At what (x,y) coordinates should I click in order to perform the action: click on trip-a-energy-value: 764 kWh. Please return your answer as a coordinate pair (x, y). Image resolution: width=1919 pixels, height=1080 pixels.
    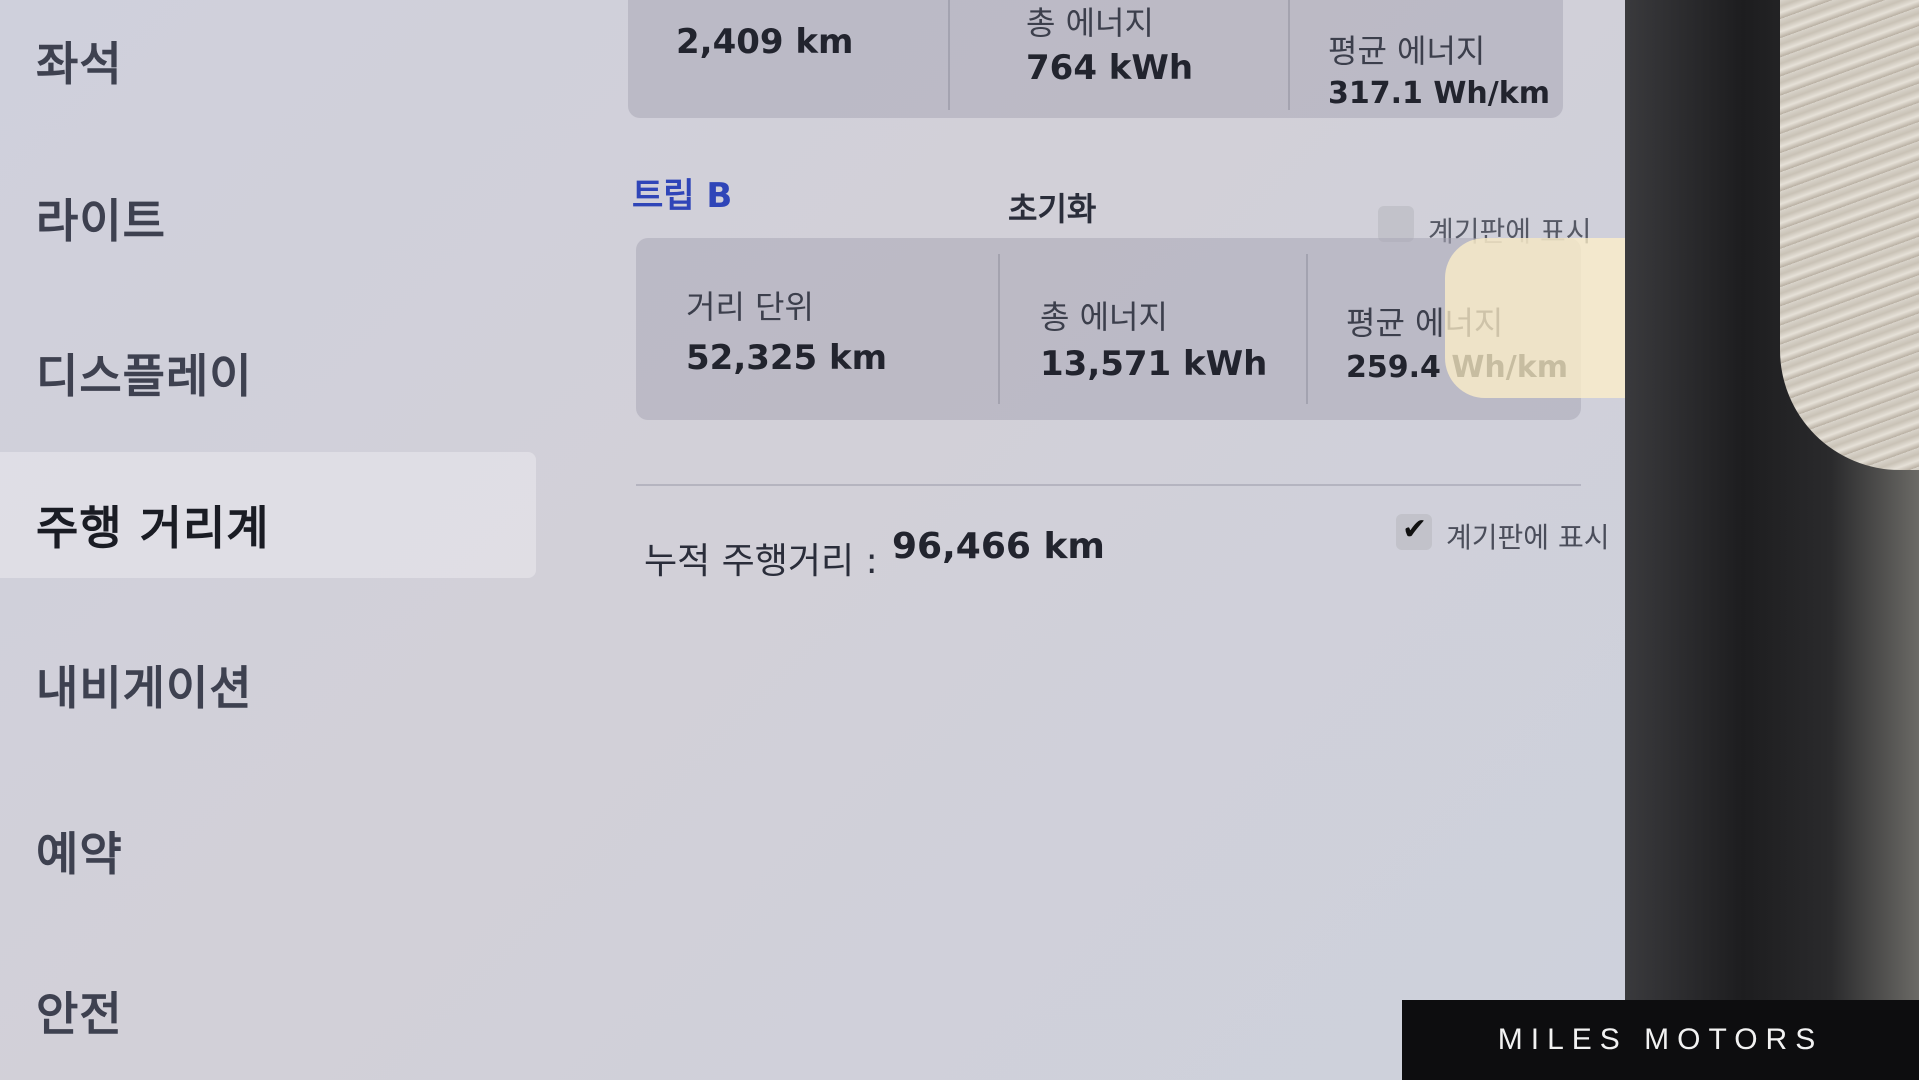
    Looking at the image, I should click on (1110, 68).